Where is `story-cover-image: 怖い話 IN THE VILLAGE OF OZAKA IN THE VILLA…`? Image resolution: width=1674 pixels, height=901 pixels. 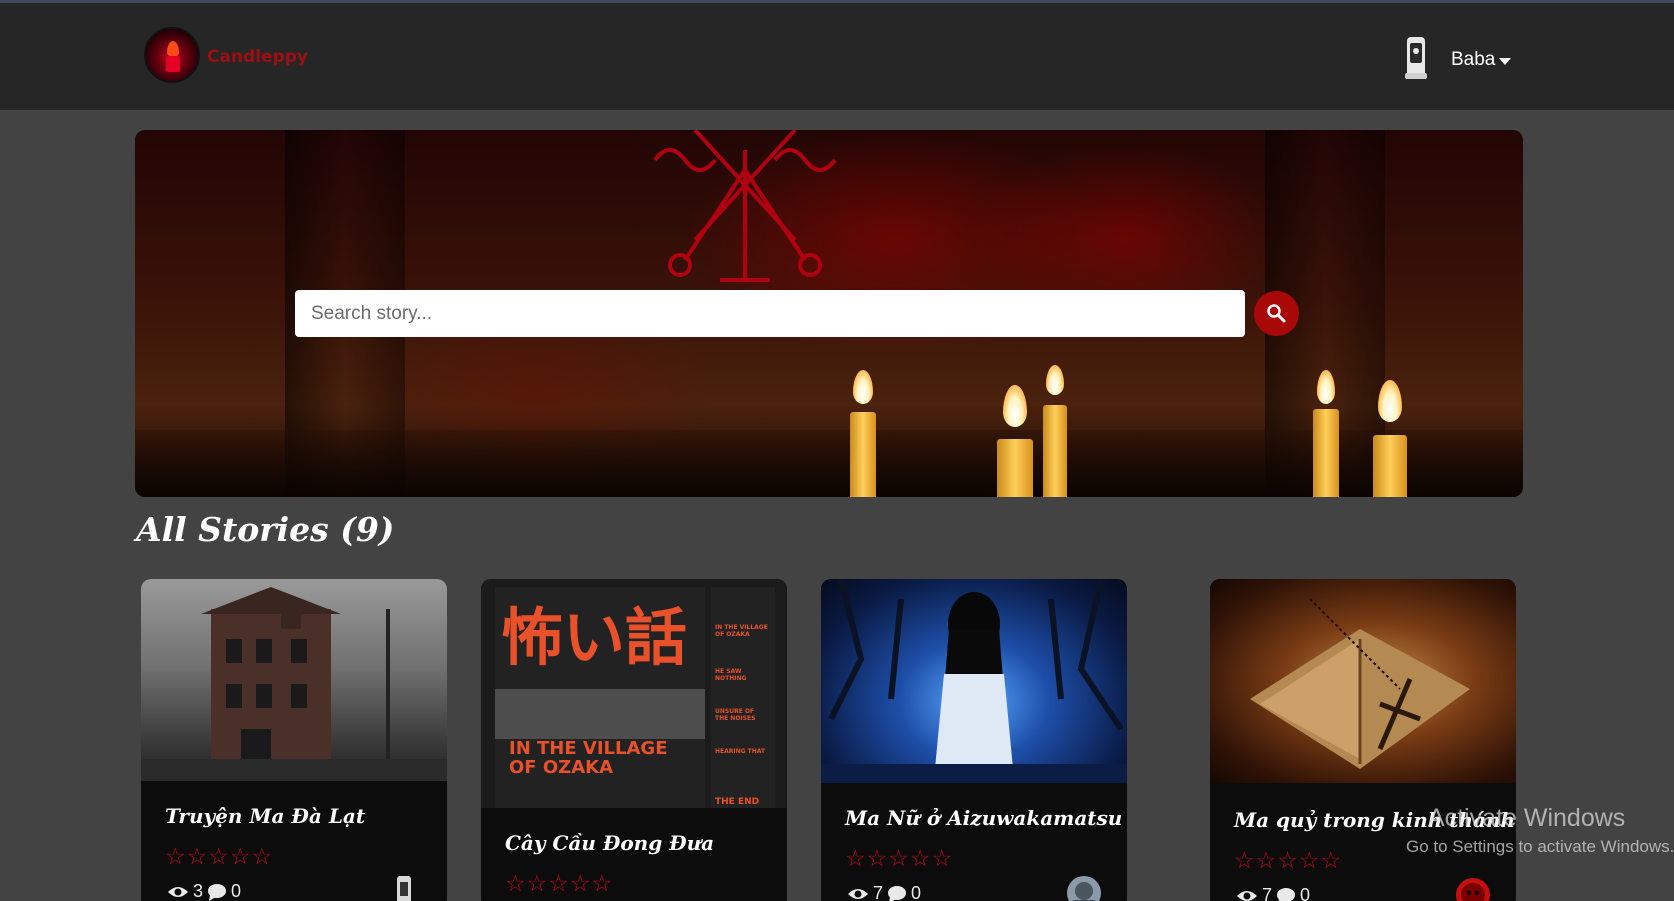 story-cover-image: 怖い話 IN THE VILLAGE OF OZAKA IN THE VILLA… is located at coordinates (634, 693).